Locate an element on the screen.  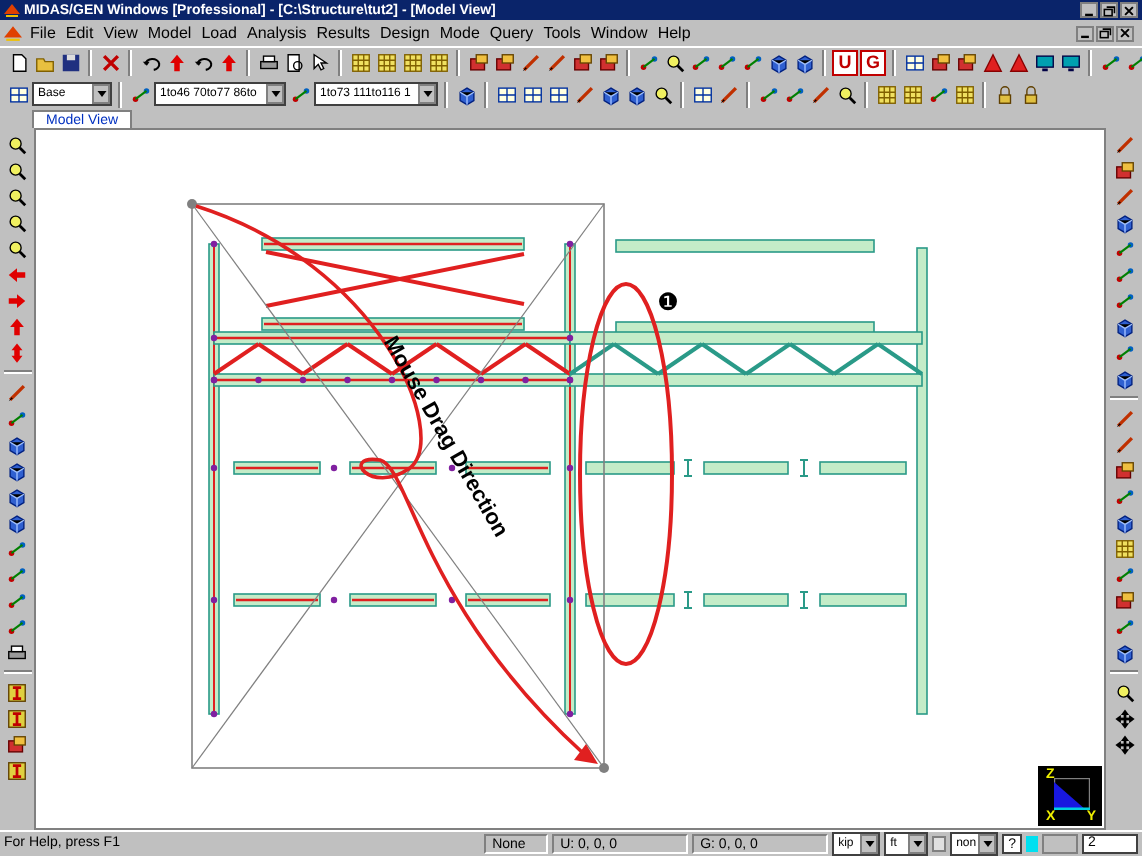
menu-item: Edit is located at coordinates (79, 33).